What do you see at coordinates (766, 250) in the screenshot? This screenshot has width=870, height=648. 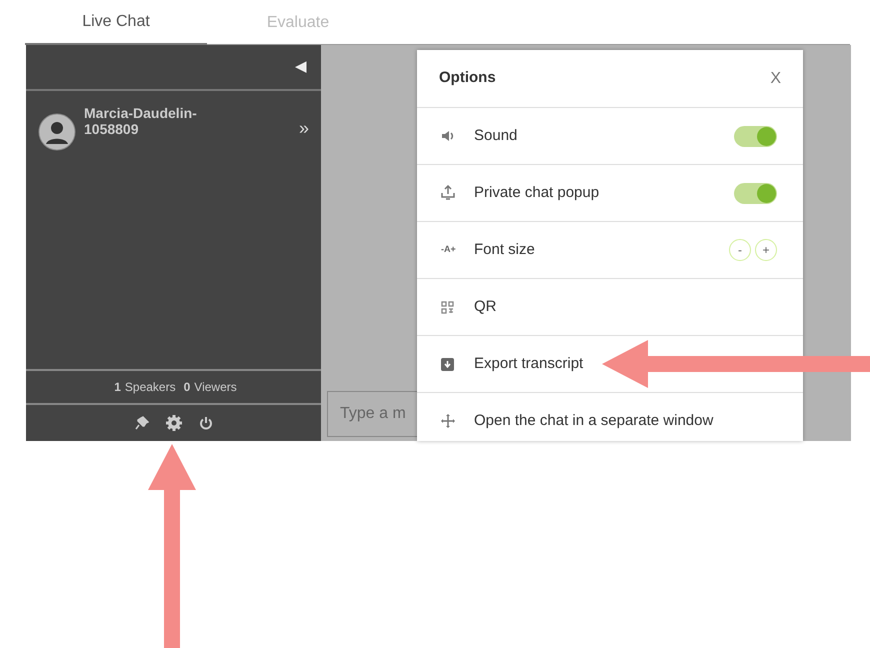 I see `increase-button: +` at bounding box center [766, 250].